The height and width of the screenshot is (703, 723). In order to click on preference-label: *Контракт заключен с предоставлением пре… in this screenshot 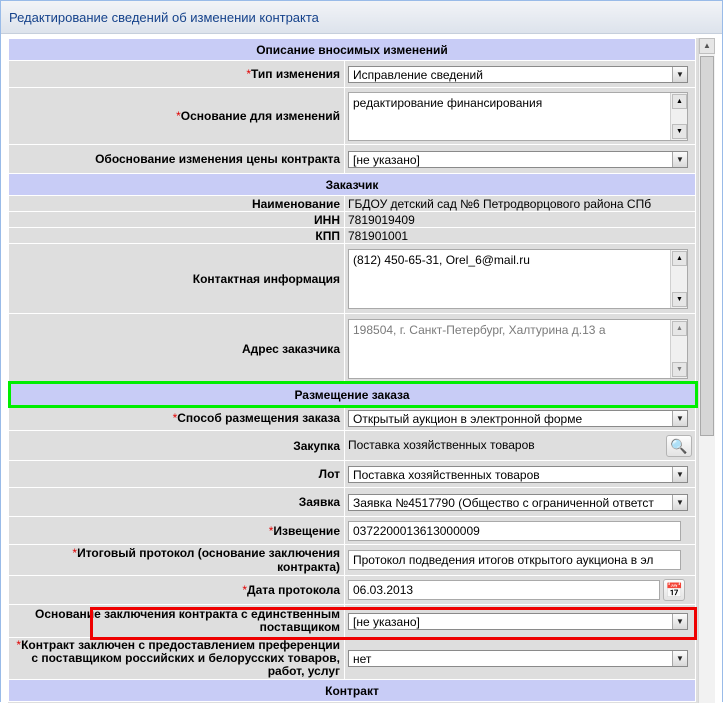, I will do `click(176, 658)`.